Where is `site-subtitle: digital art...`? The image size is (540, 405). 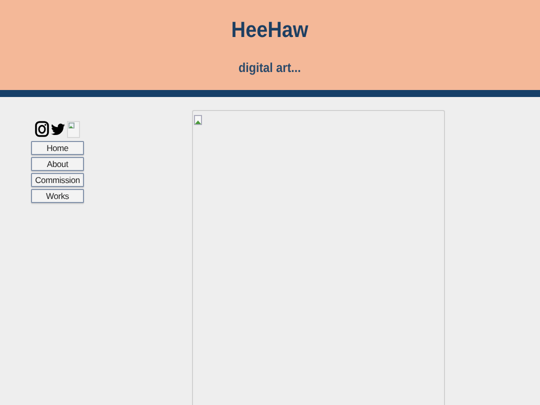 site-subtitle: digital art... is located at coordinates (270, 67).